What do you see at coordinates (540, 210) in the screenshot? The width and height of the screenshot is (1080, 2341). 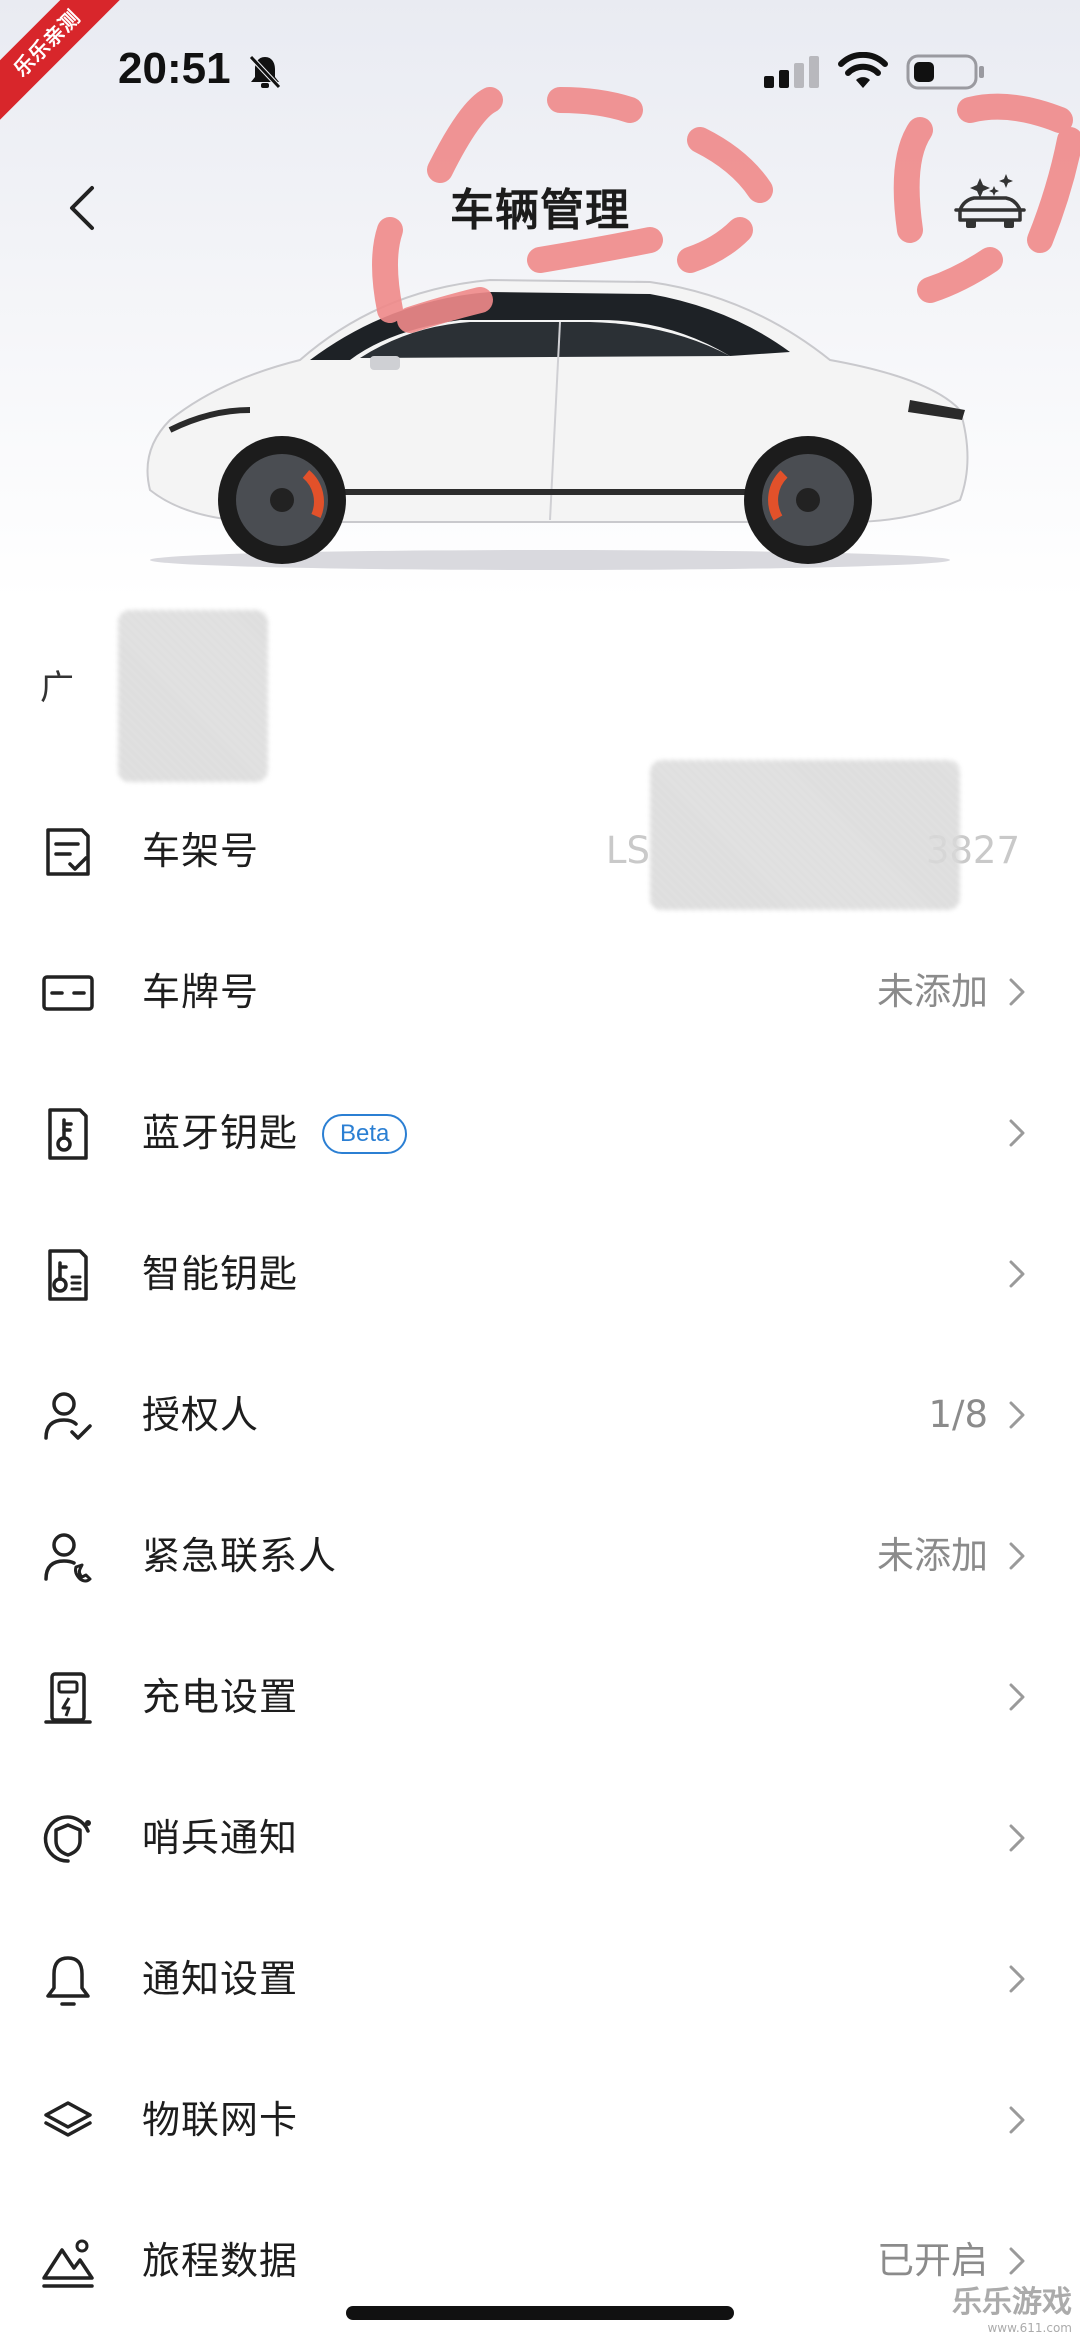 I see `page-title: 车辆管理` at bounding box center [540, 210].